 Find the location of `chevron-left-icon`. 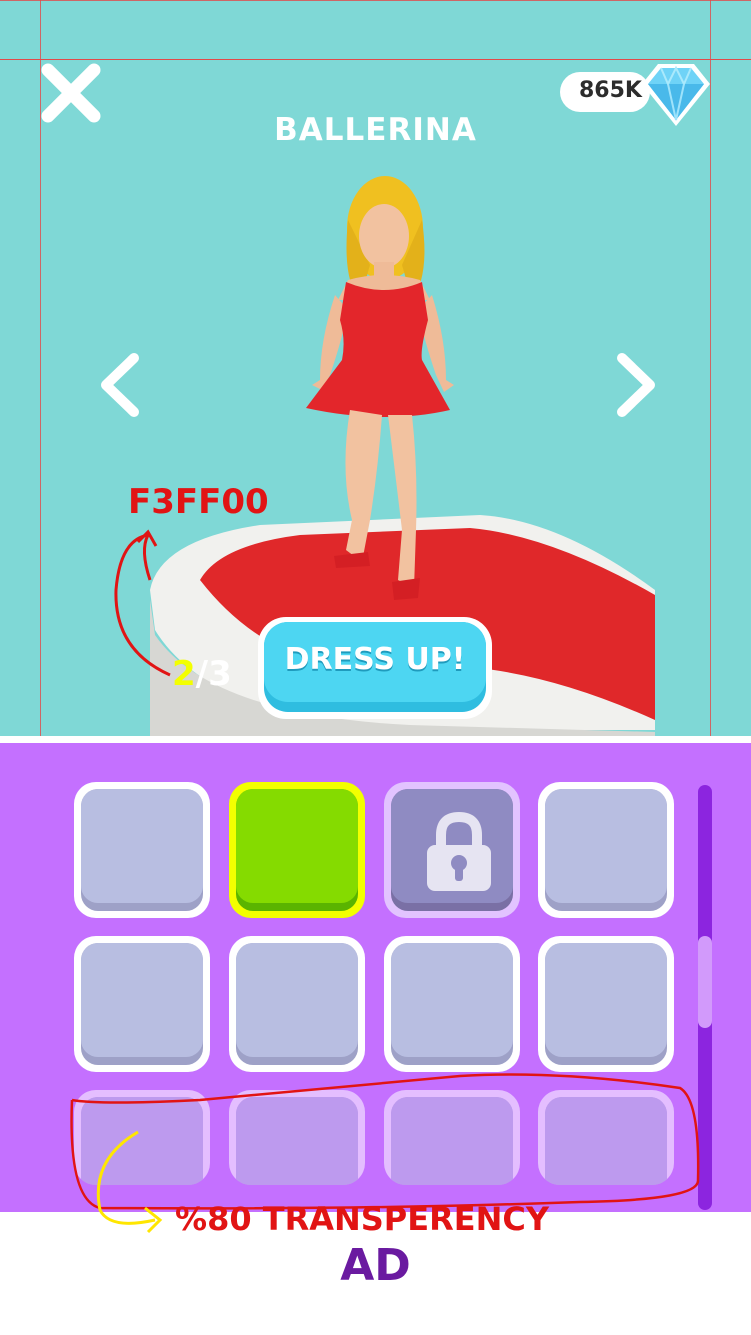

chevron-left-icon is located at coordinates (120, 385).